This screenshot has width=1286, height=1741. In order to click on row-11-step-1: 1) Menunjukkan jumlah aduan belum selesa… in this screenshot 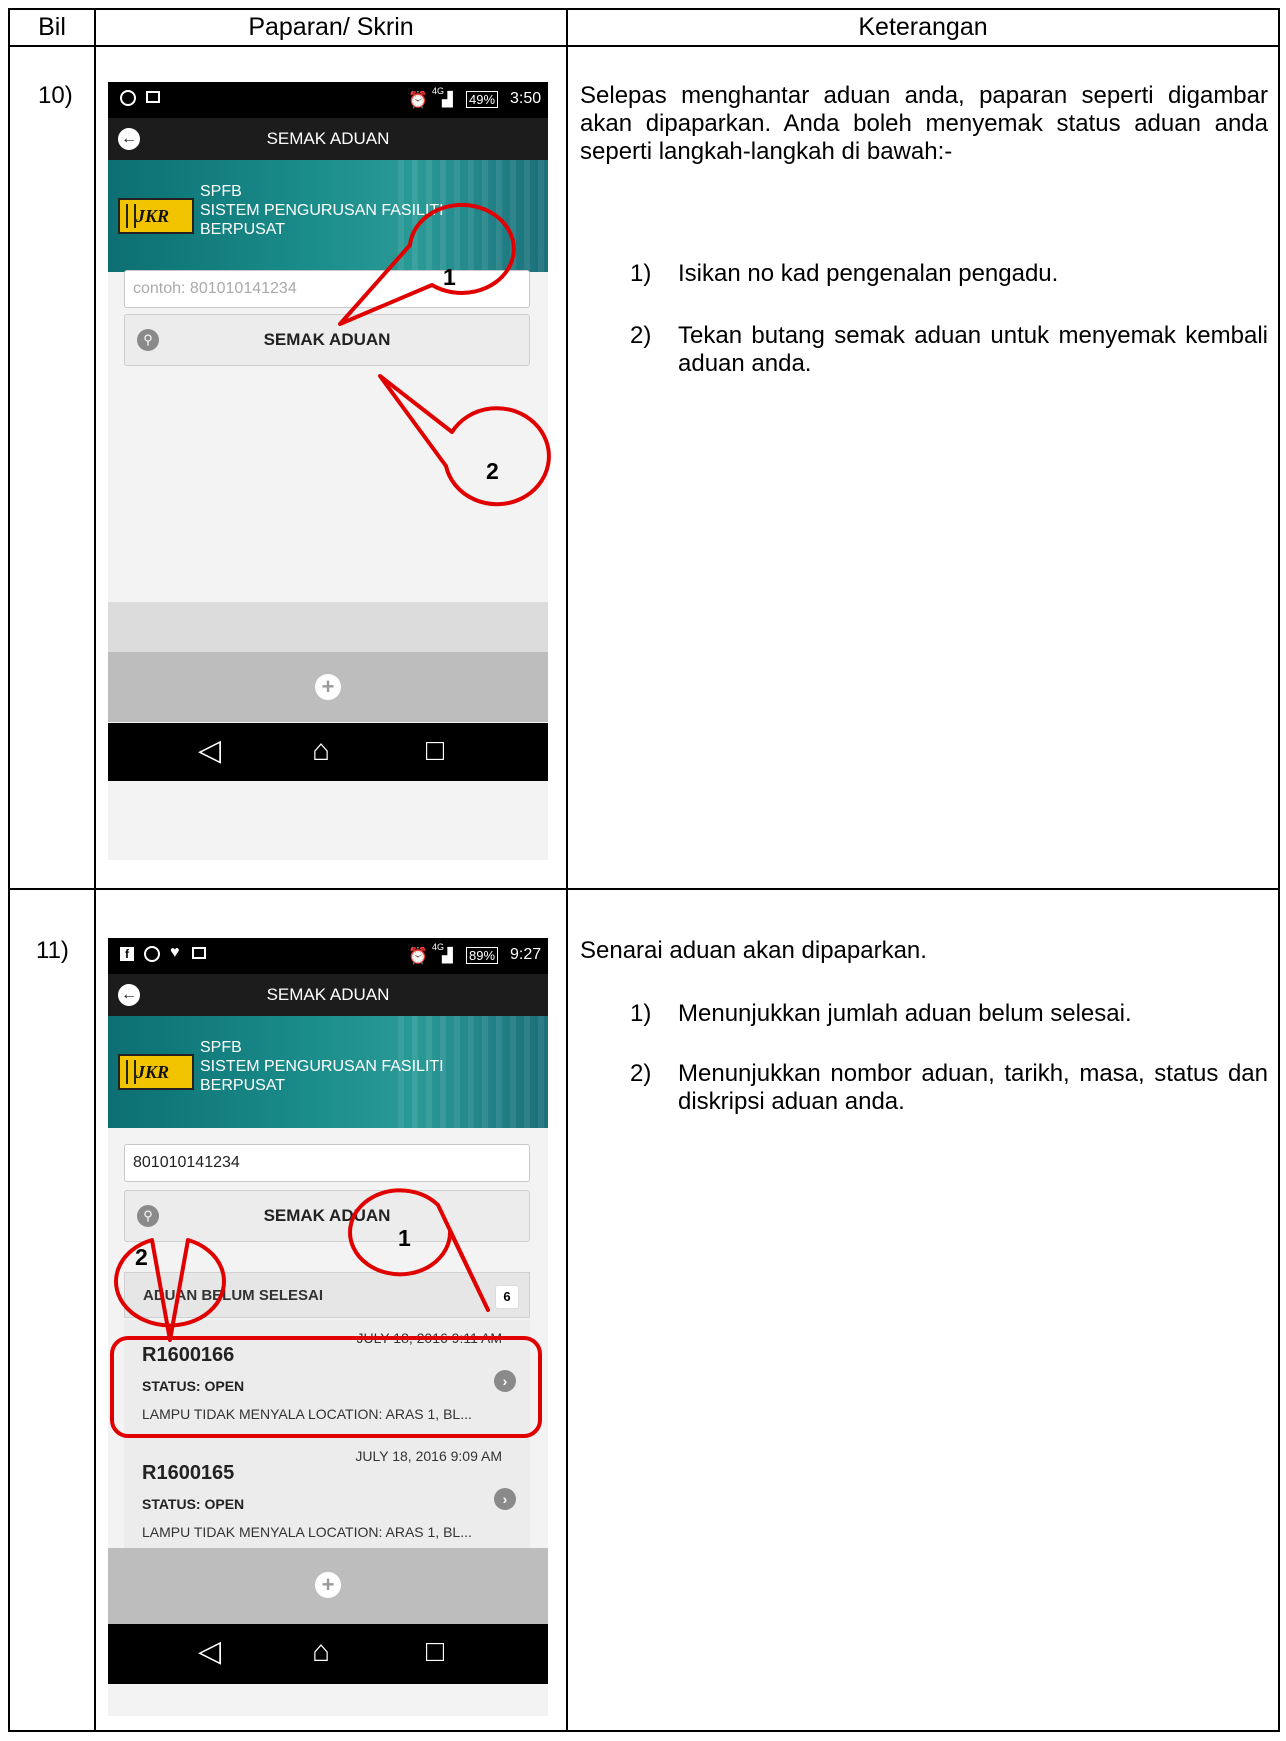, I will do `click(949, 1015)`.